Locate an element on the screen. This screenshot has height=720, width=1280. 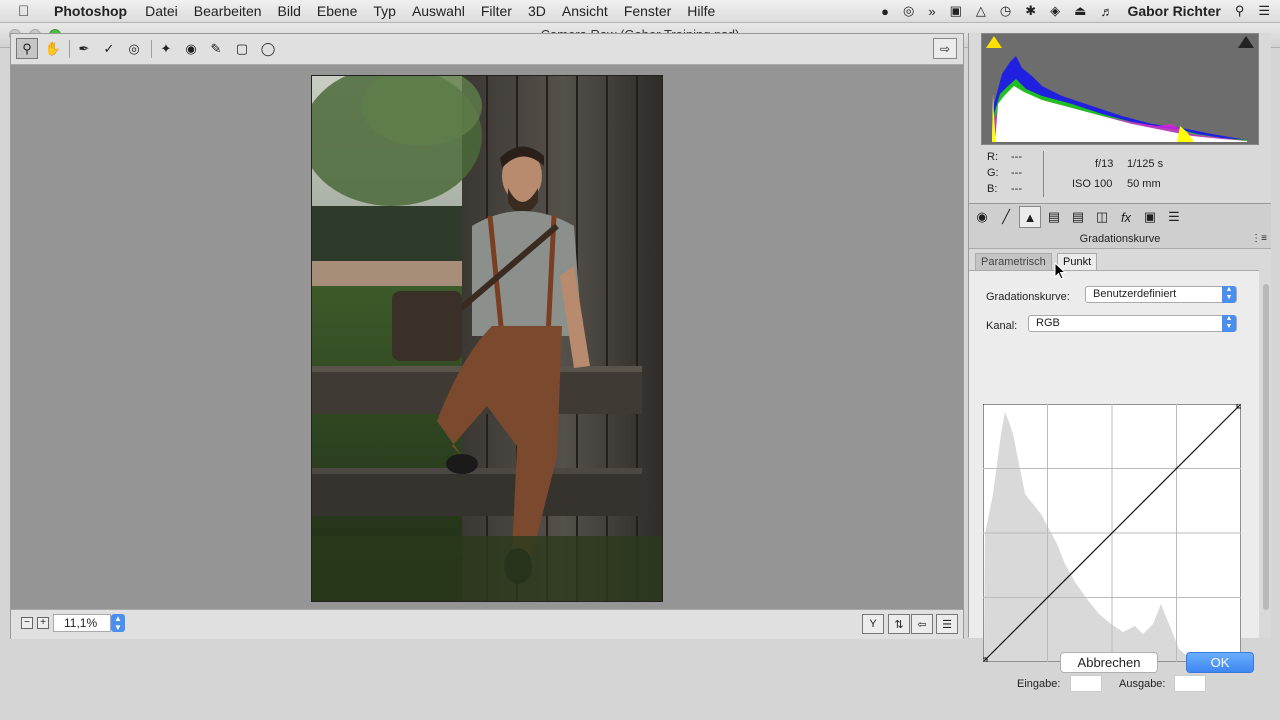
airplay-icon: △ is located at coordinates (981, 11).